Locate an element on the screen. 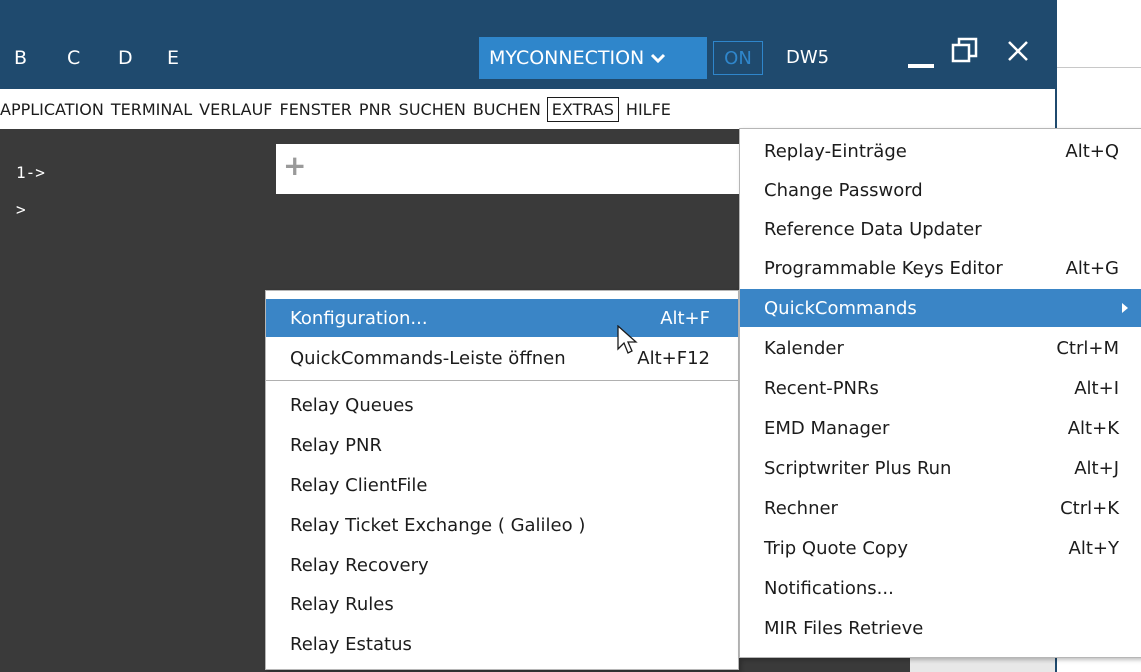 This screenshot has width=1141, height=672. add-tab-icon: + is located at coordinates (294, 165).